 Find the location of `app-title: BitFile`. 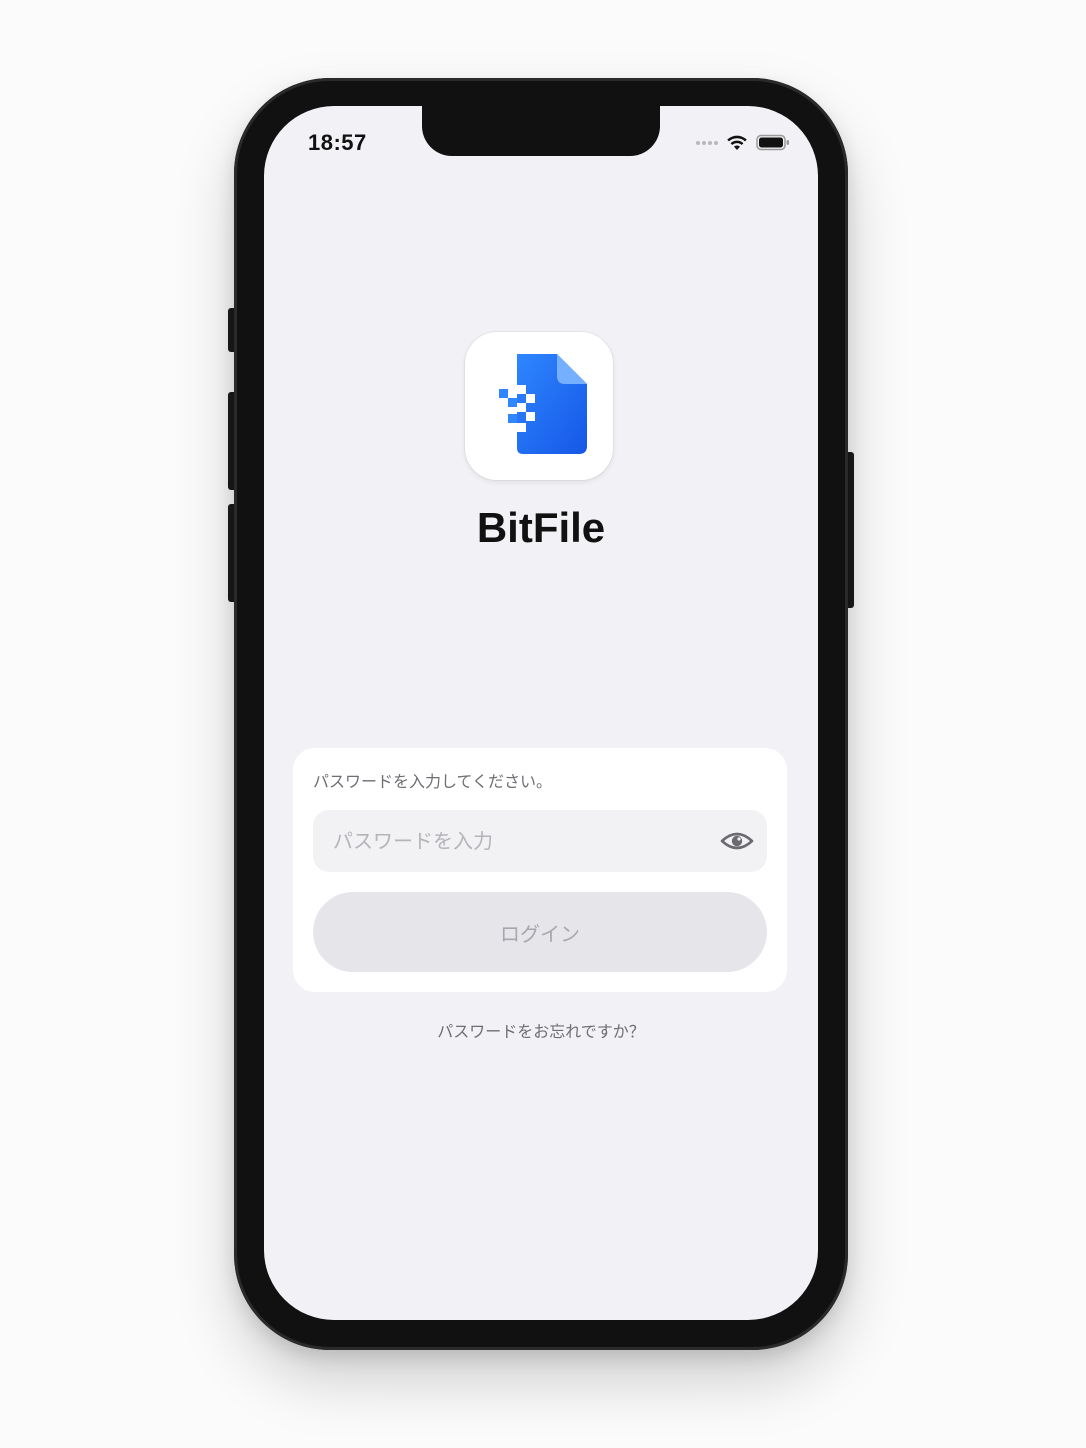

app-title: BitFile is located at coordinates (541, 527).